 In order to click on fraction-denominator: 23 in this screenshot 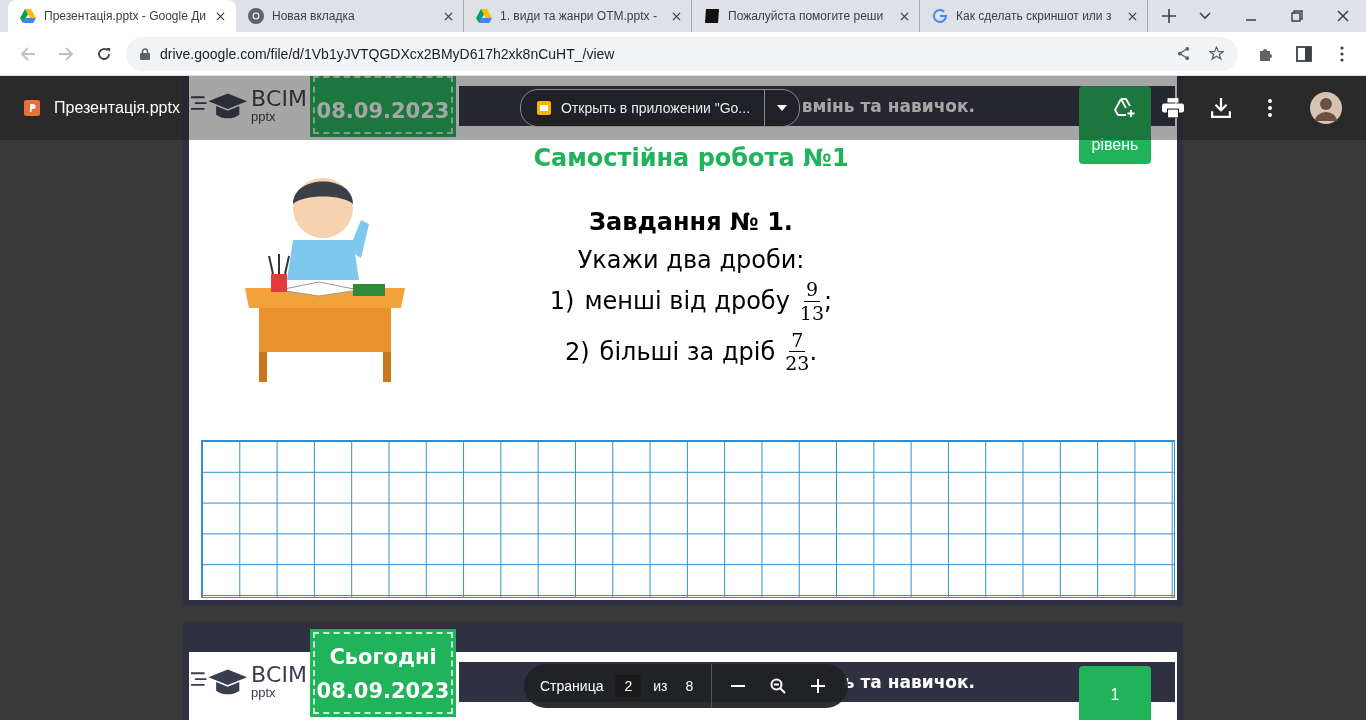, I will do `click(797, 364)`.